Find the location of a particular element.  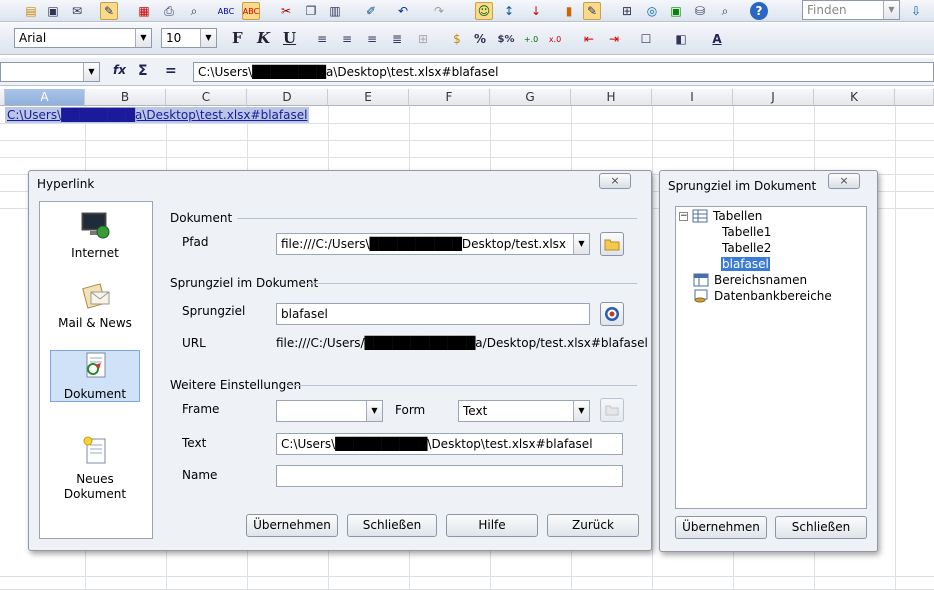

category-mail-news: Mail & News is located at coordinates (95, 306).